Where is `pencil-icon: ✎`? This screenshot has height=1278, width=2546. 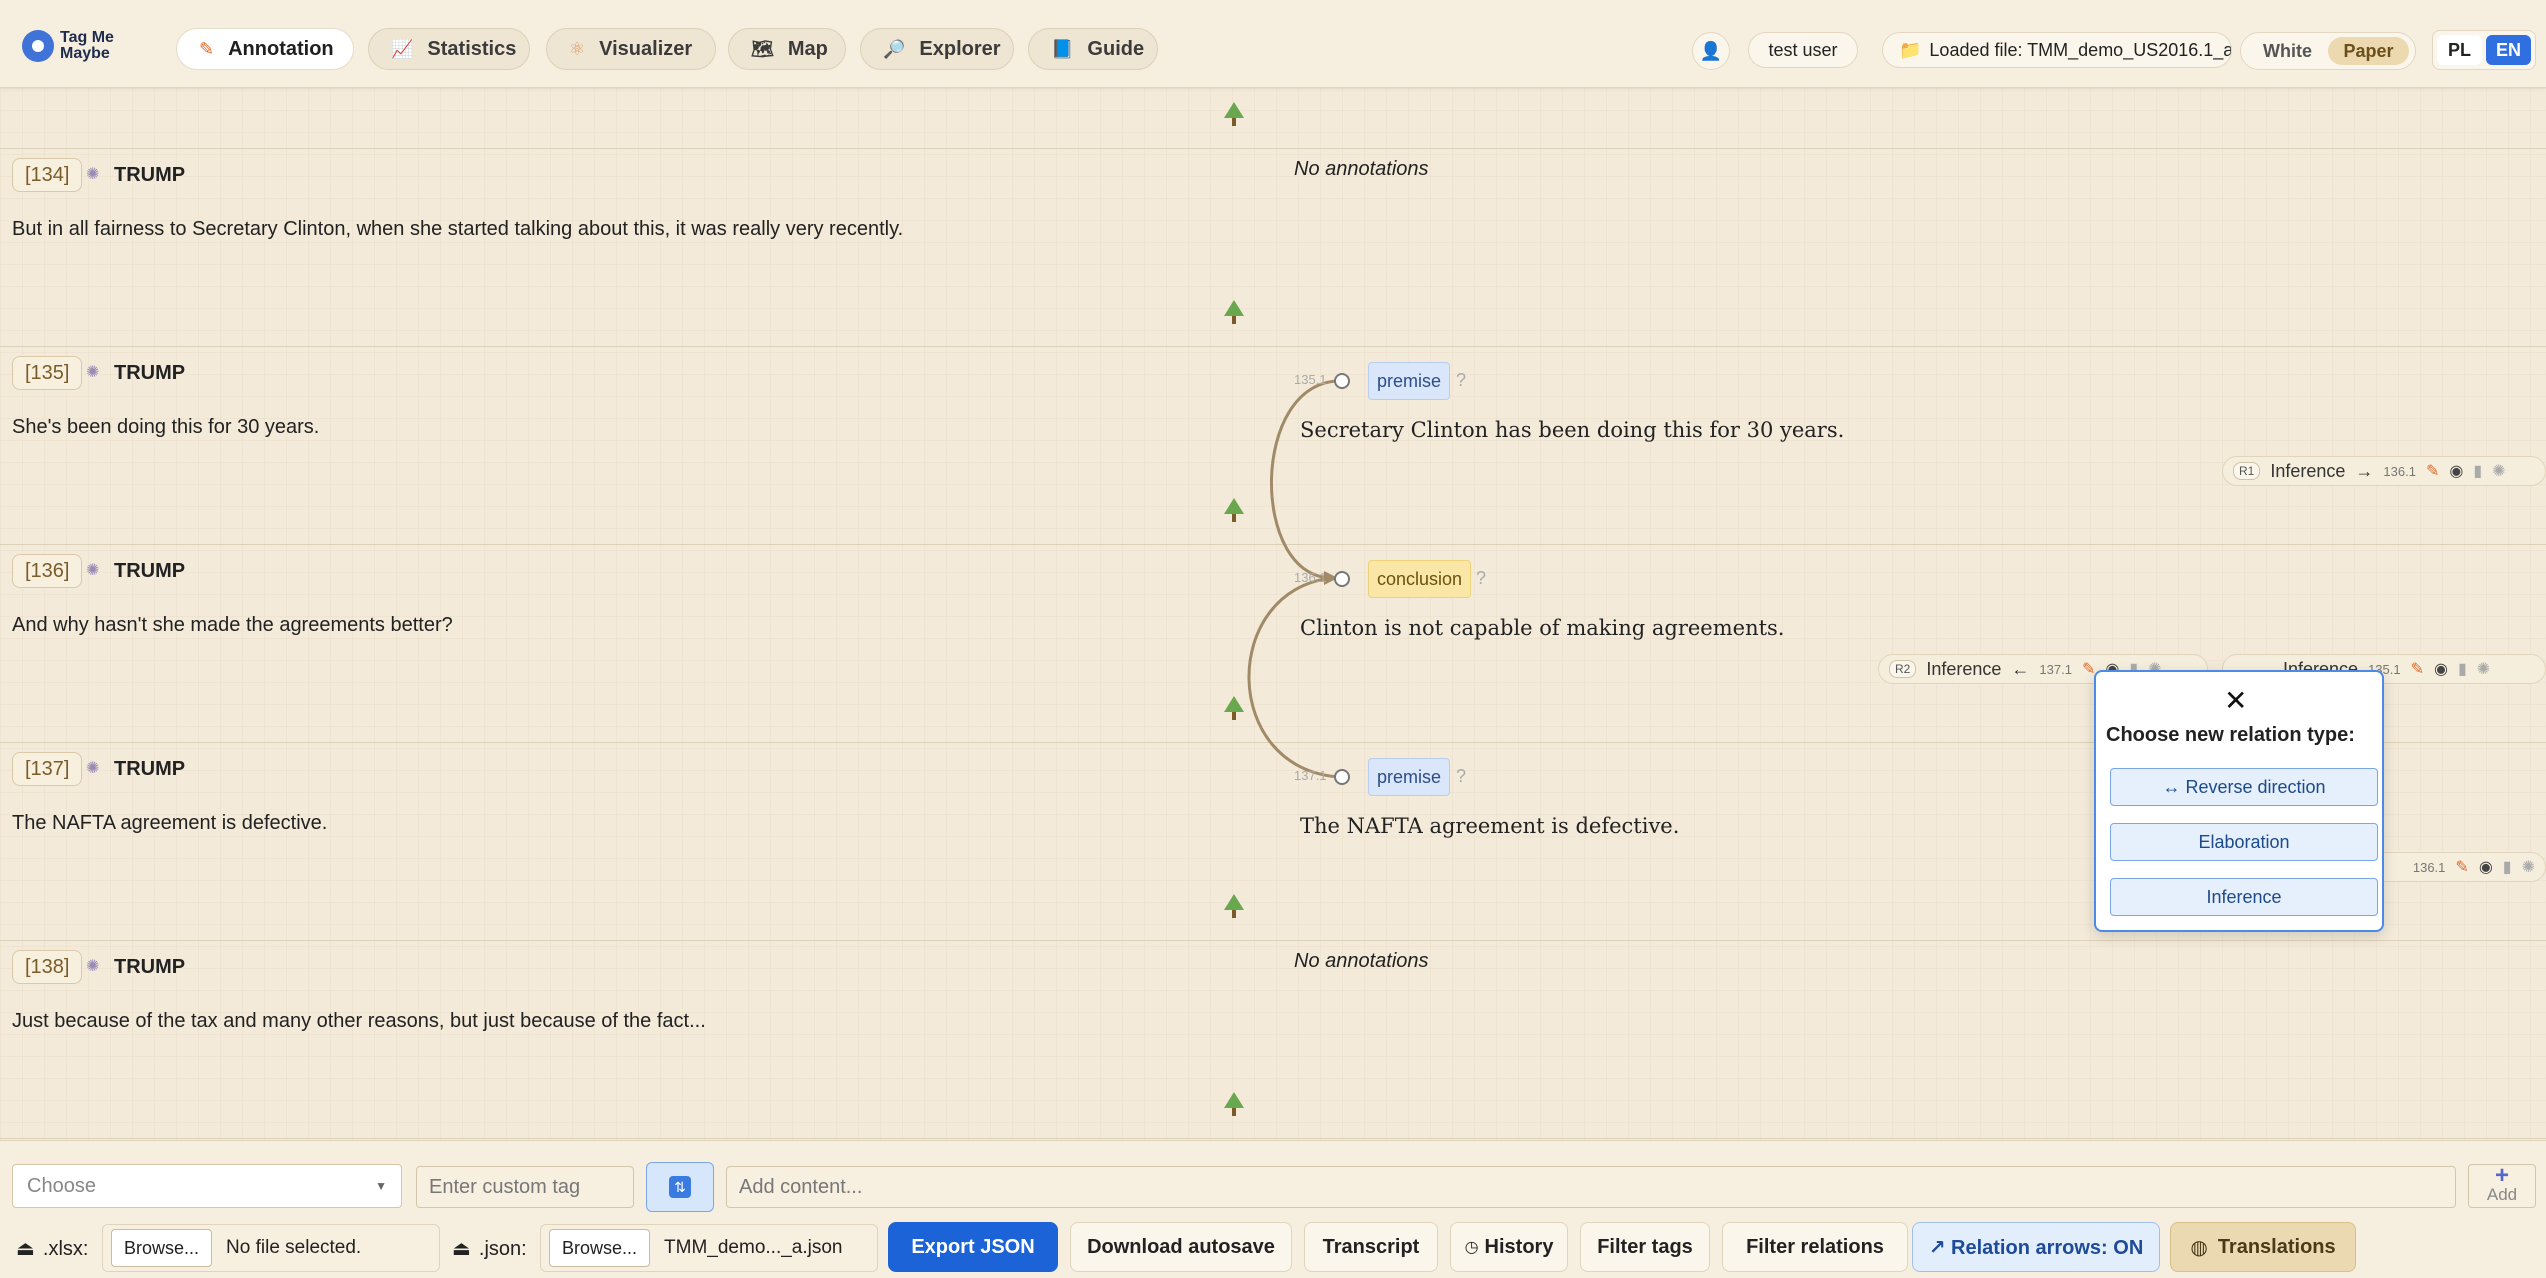
pencil-icon: ✎ is located at coordinates (207, 48).